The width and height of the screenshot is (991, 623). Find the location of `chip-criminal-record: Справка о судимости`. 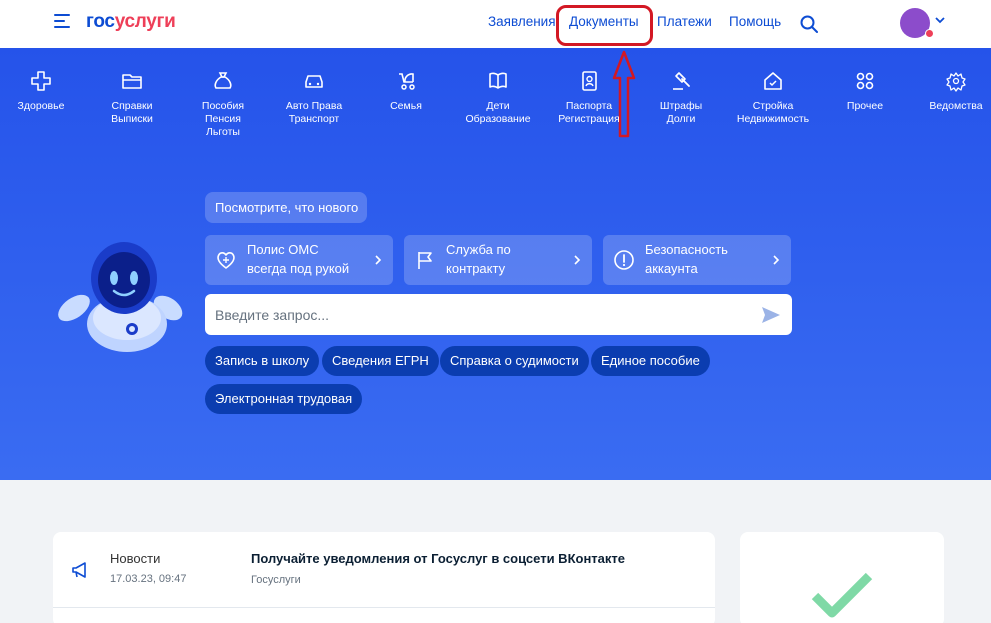

chip-criminal-record: Справка о судимости is located at coordinates (514, 361).